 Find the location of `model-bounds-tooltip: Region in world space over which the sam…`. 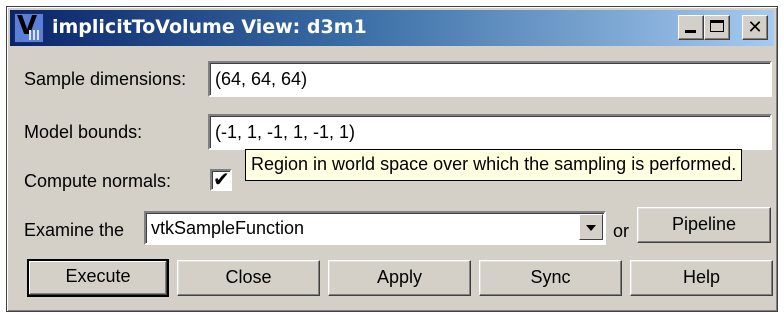

model-bounds-tooltip: Region in world space over which the sam… is located at coordinates (494, 165).